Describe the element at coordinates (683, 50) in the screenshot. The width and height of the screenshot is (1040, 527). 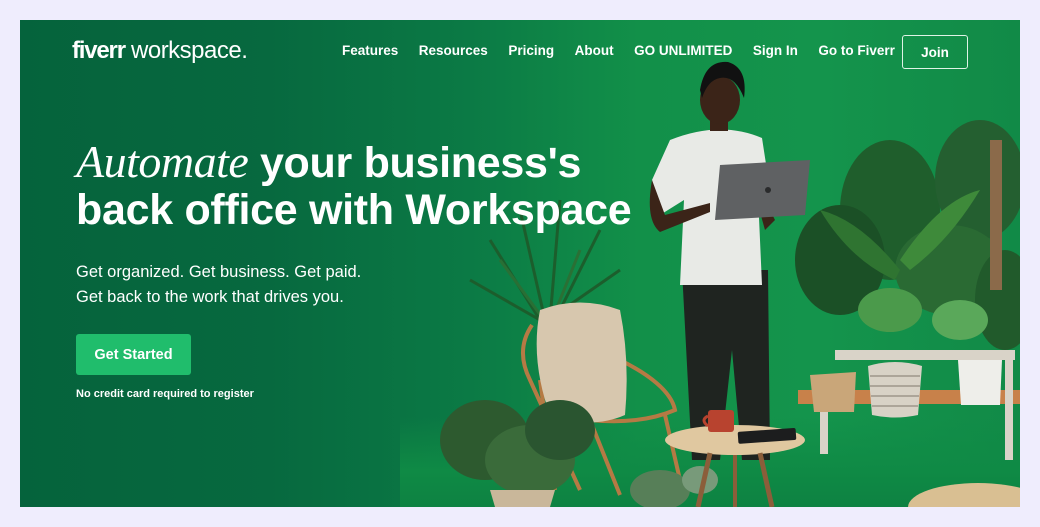
I see `nav-go-unlimited: GO UNLIMITED` at that location.